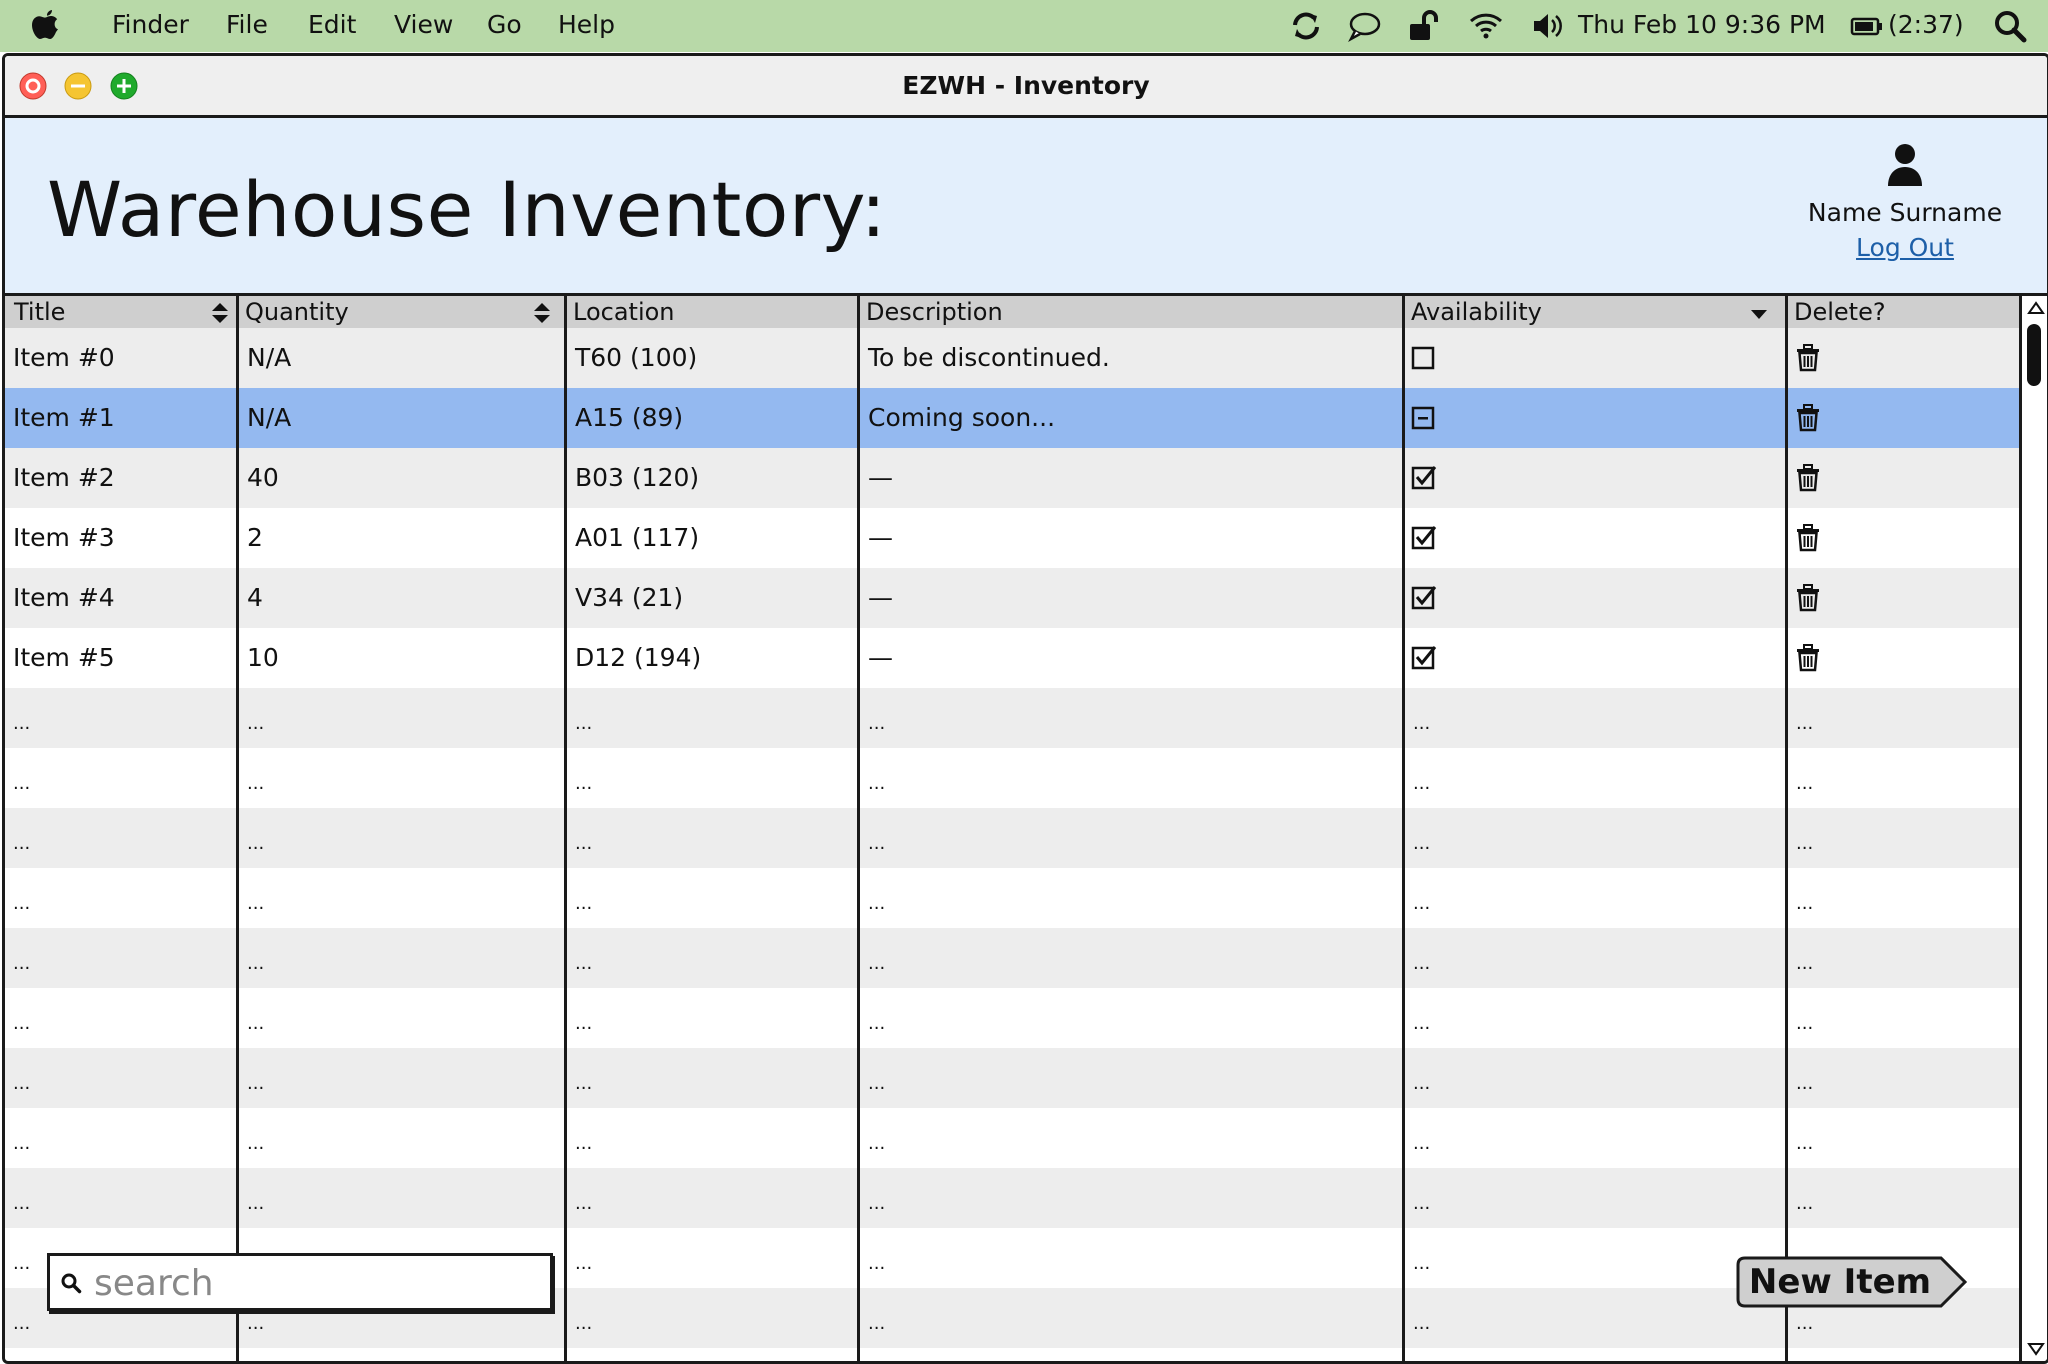 This screenshot has height=1364, width=2048. What do you see at coordinates (638, 657) in the screenshot?
I see `cell-location: D12 (194)` at bounding box center [638, 657].